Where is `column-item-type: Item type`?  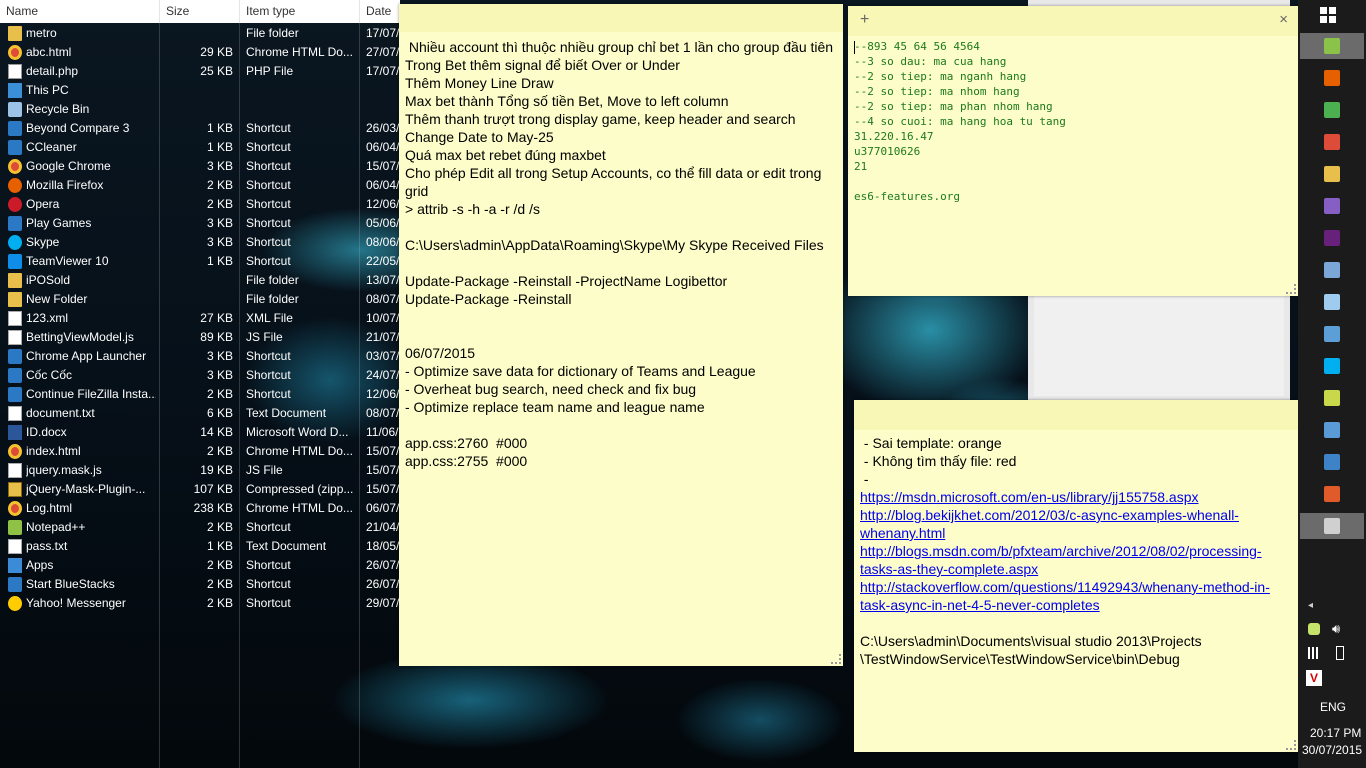 column-item-type: Item type is located at coordinates (300, 11).